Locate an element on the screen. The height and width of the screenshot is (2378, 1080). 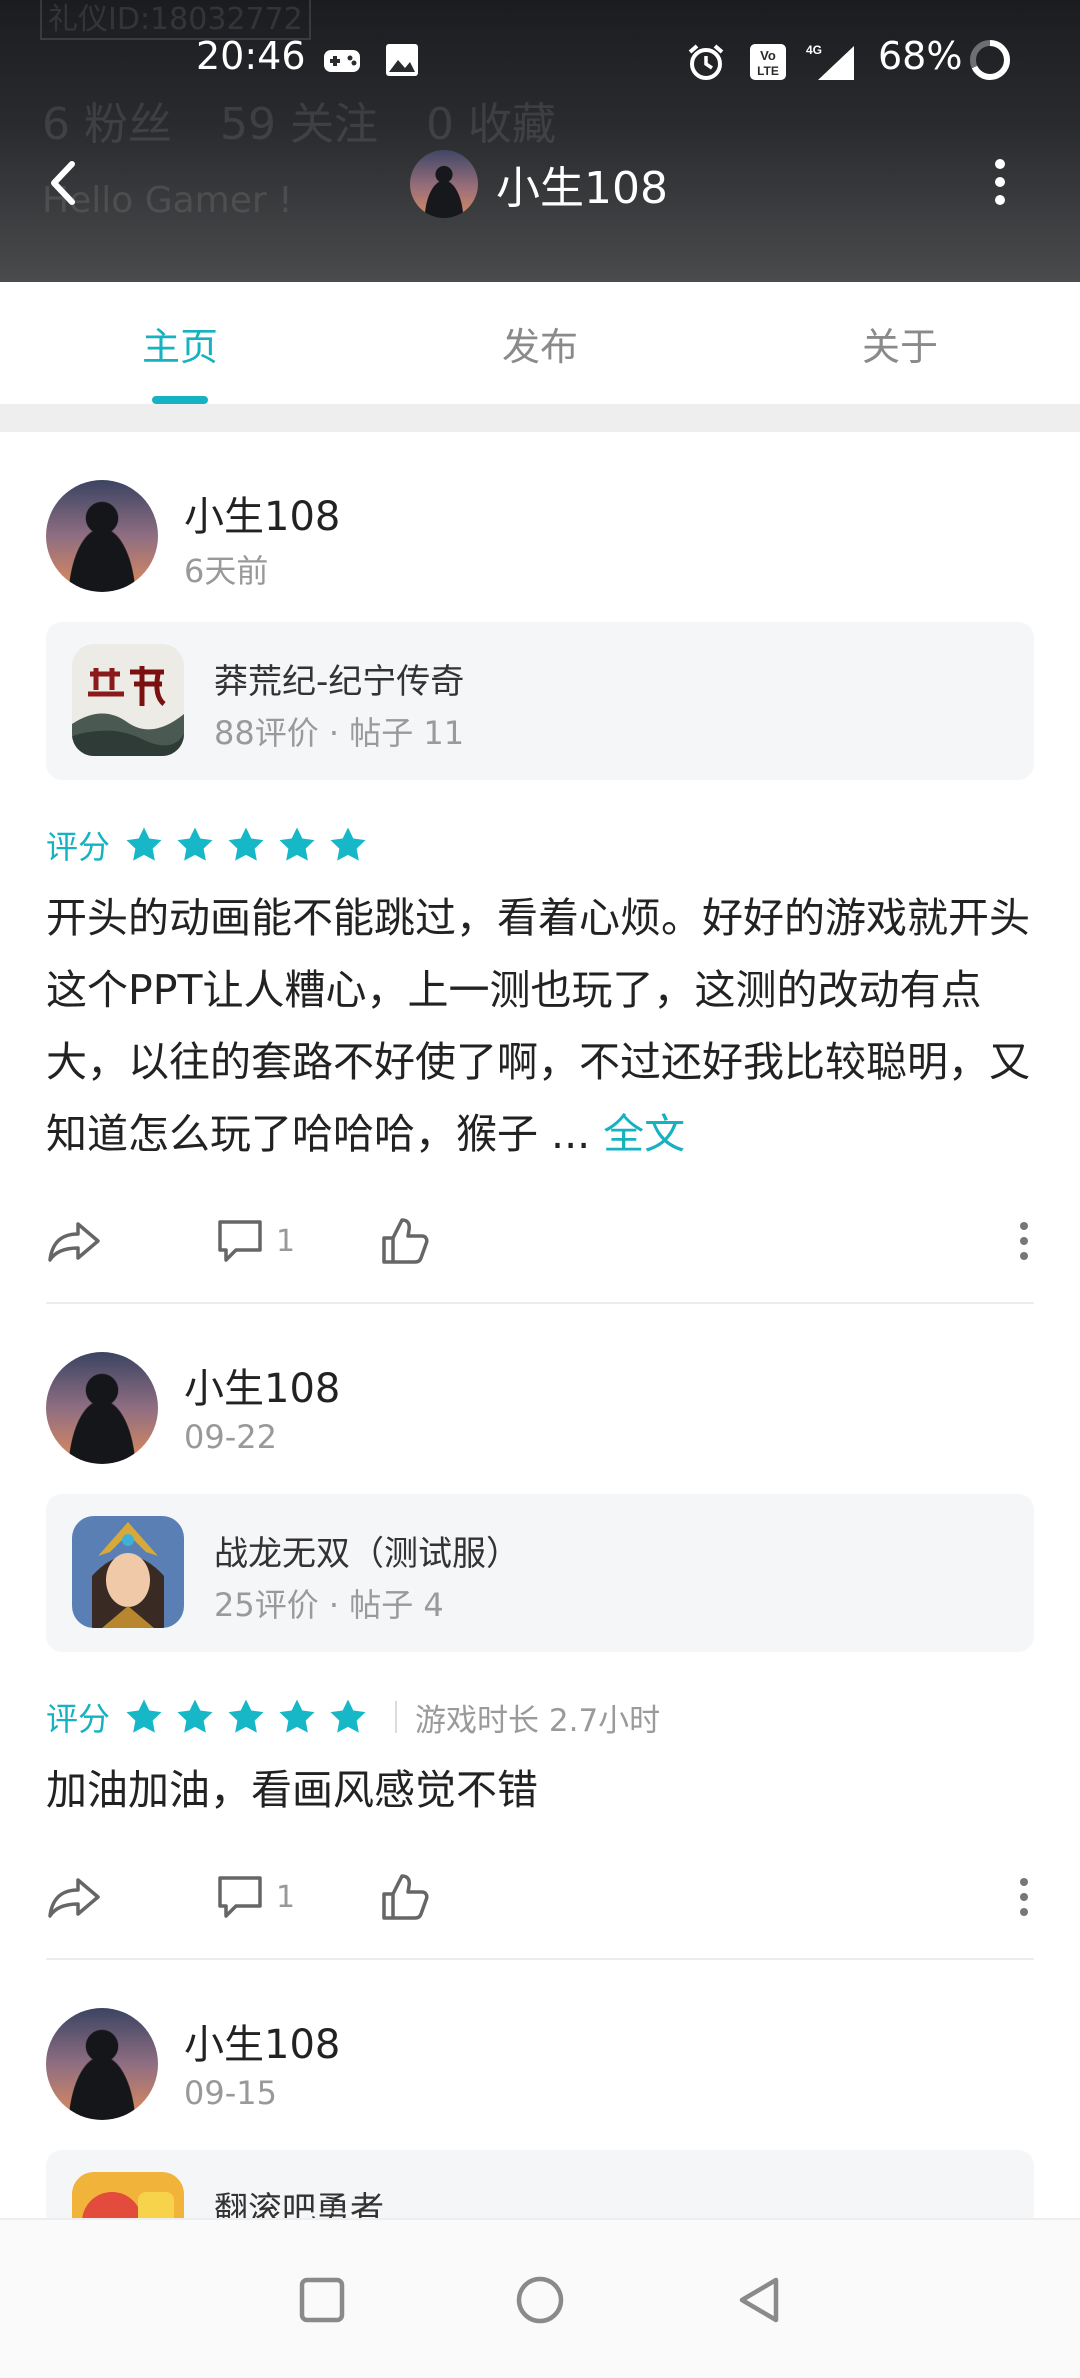
recent-apps-icon is located at coordinates (322, 2300).